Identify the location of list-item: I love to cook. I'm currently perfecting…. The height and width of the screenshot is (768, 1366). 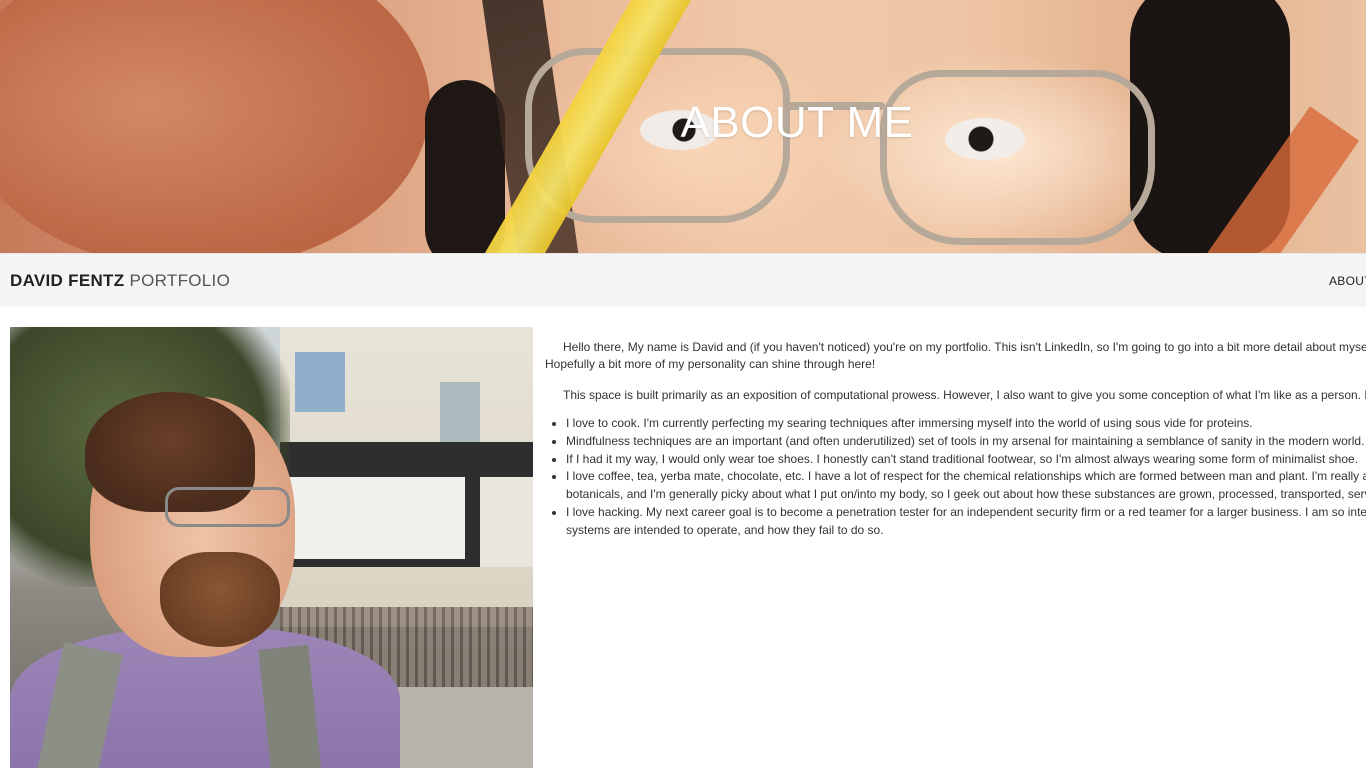
(966, 424).